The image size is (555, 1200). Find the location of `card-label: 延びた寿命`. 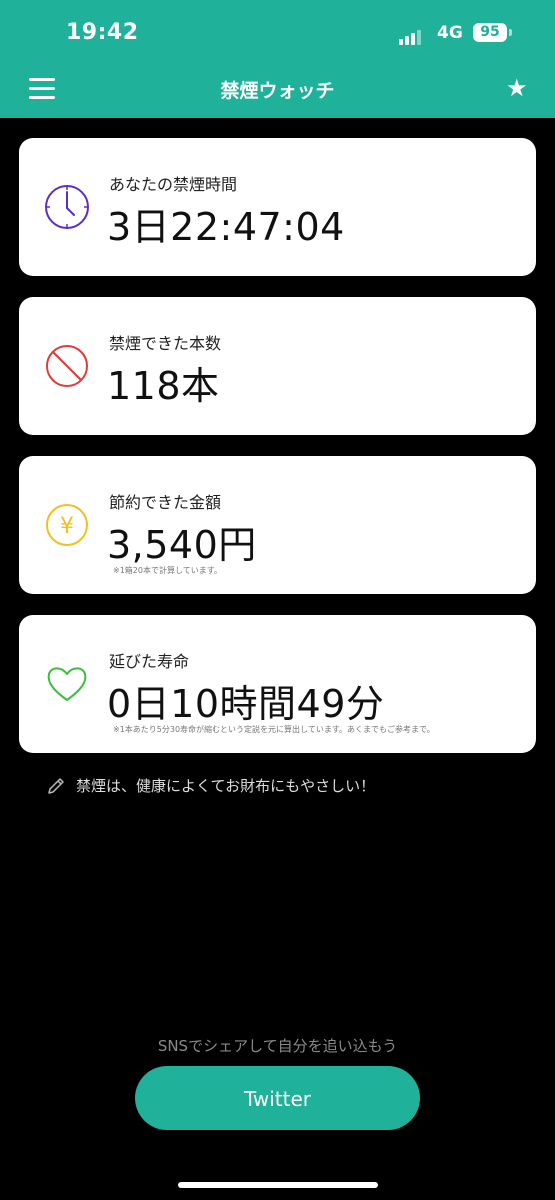

card-label: 延びた寿命 is located at coordinates (149, 661).